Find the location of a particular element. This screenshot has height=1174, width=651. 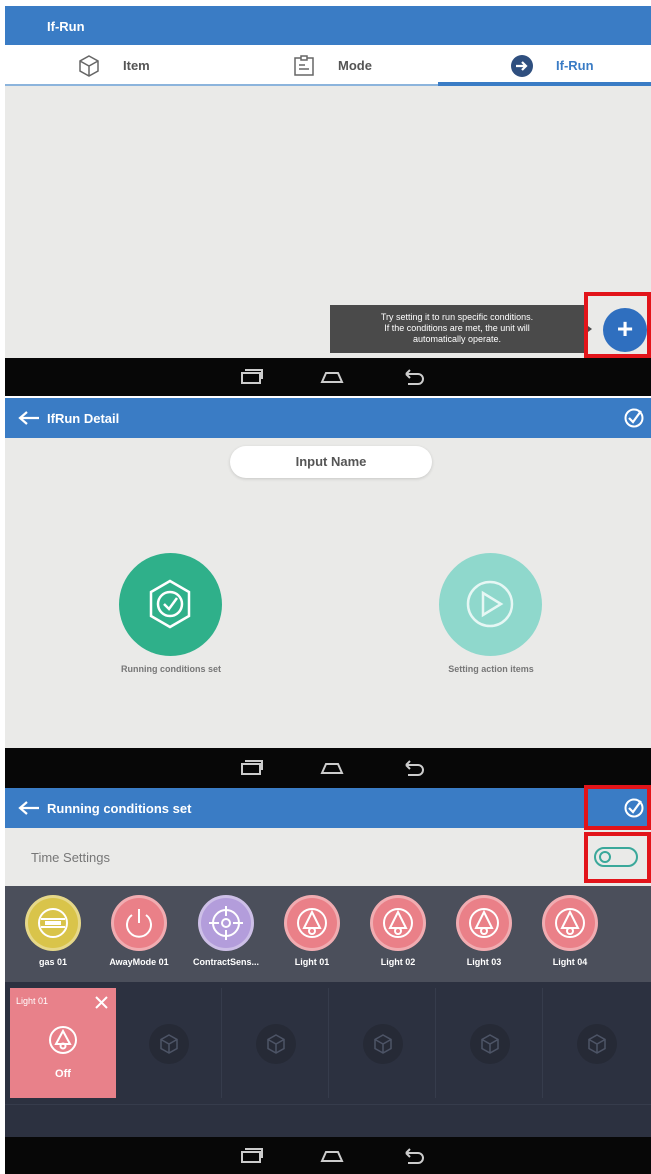

device-item-light-03: Light 03 is located at coordinates (484, 931).